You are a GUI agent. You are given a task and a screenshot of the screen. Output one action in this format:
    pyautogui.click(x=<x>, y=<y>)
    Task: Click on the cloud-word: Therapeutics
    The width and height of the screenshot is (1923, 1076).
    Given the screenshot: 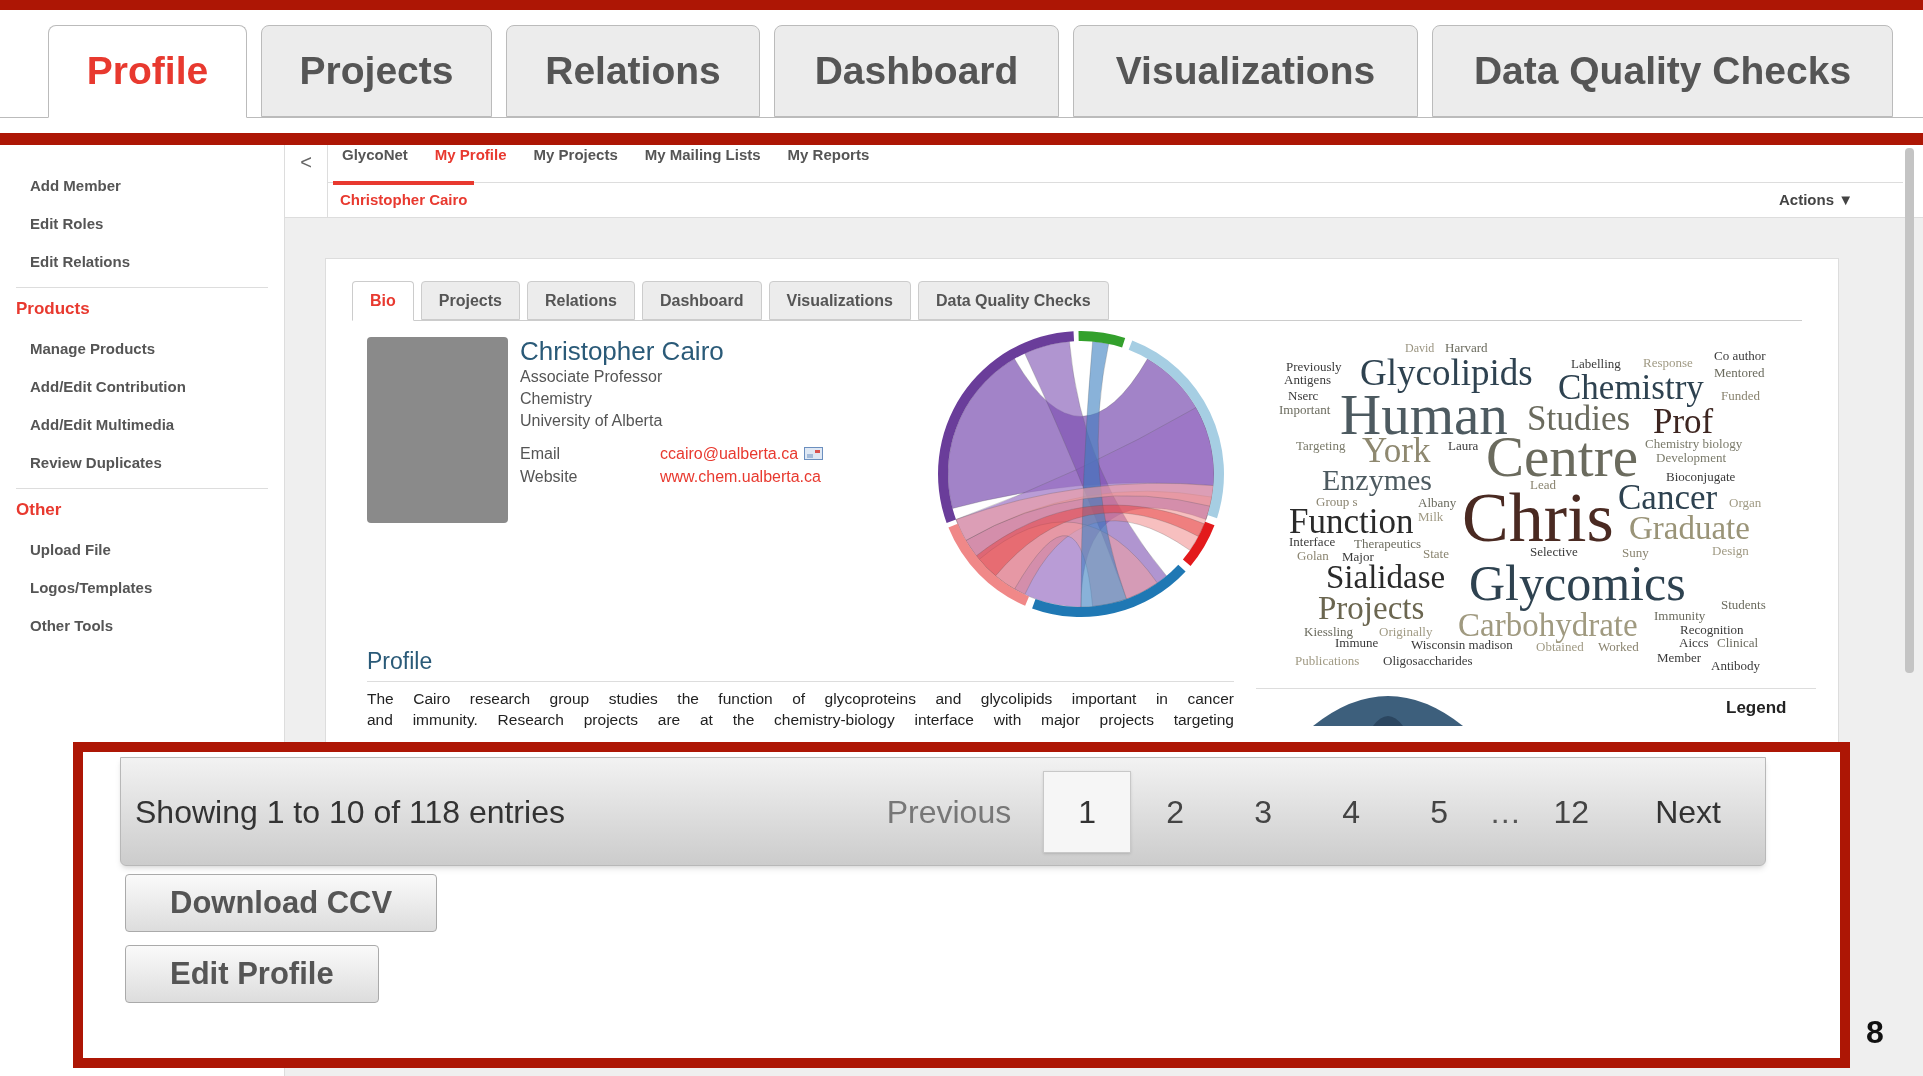 What is the action you would take?
    pyautogui.click(x=1388, y=543)
    